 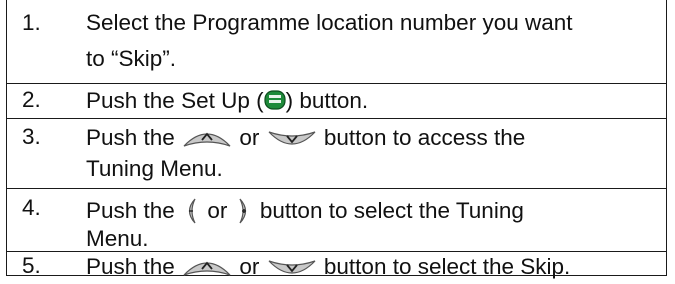 I want to click on step-1-number: 1., so click(x=31, y=22).